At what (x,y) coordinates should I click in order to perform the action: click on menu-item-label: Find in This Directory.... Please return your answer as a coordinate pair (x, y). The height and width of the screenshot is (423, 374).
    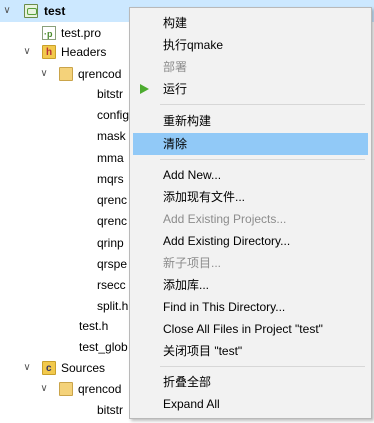
    Looking at the image, I should click on (224, 307).